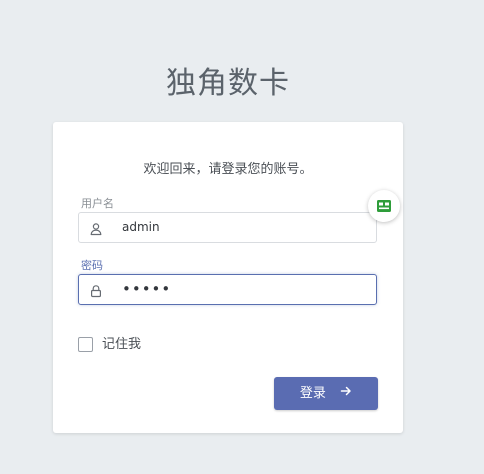 The image size is (484, 474). I want to click on arrow-right-icon, so click(346, 393).